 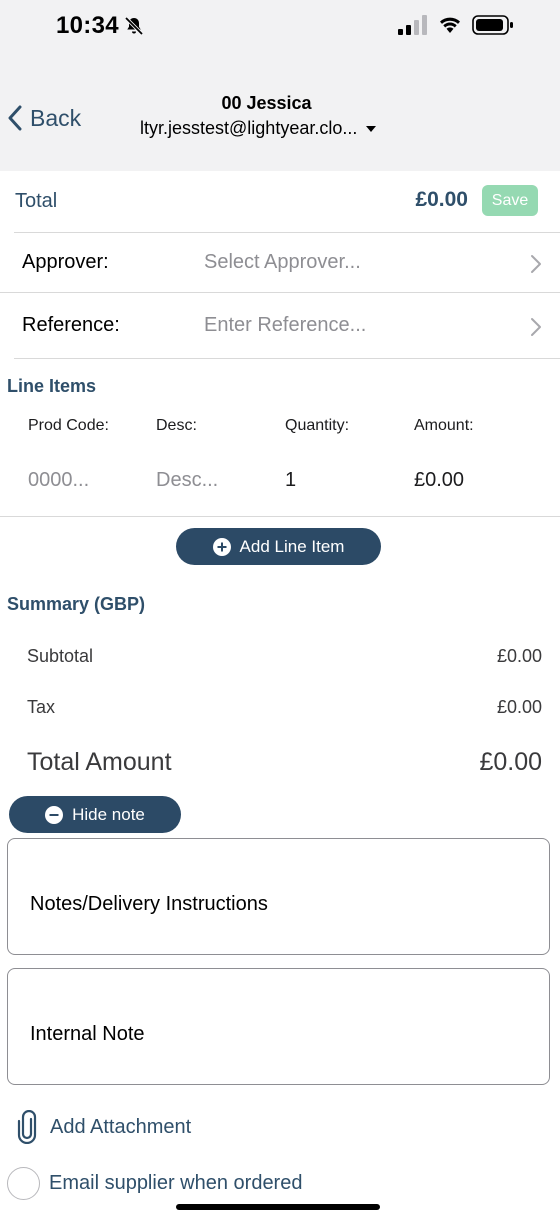 What do you see at coordinates (371, 128) in the screenshot?
I see `caret-down-icon` at bounding box center [371, 128].